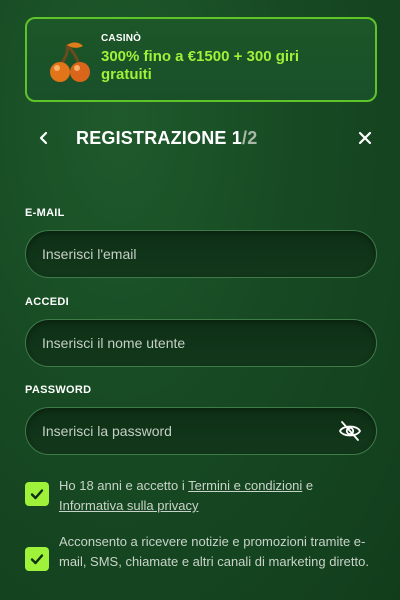 The height and width of the screenshot is (600, 400). I want to click on password-field, so click(201, 431).